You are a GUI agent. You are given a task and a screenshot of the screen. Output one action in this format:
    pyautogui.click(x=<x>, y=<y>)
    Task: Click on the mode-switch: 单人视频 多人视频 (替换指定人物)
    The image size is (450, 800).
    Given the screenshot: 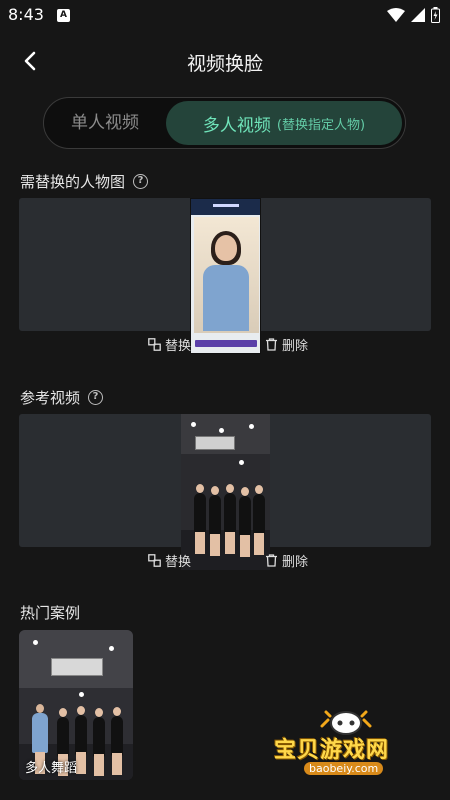 What is the action you would take?
    pyautogui.click(x=224, y=123)
    